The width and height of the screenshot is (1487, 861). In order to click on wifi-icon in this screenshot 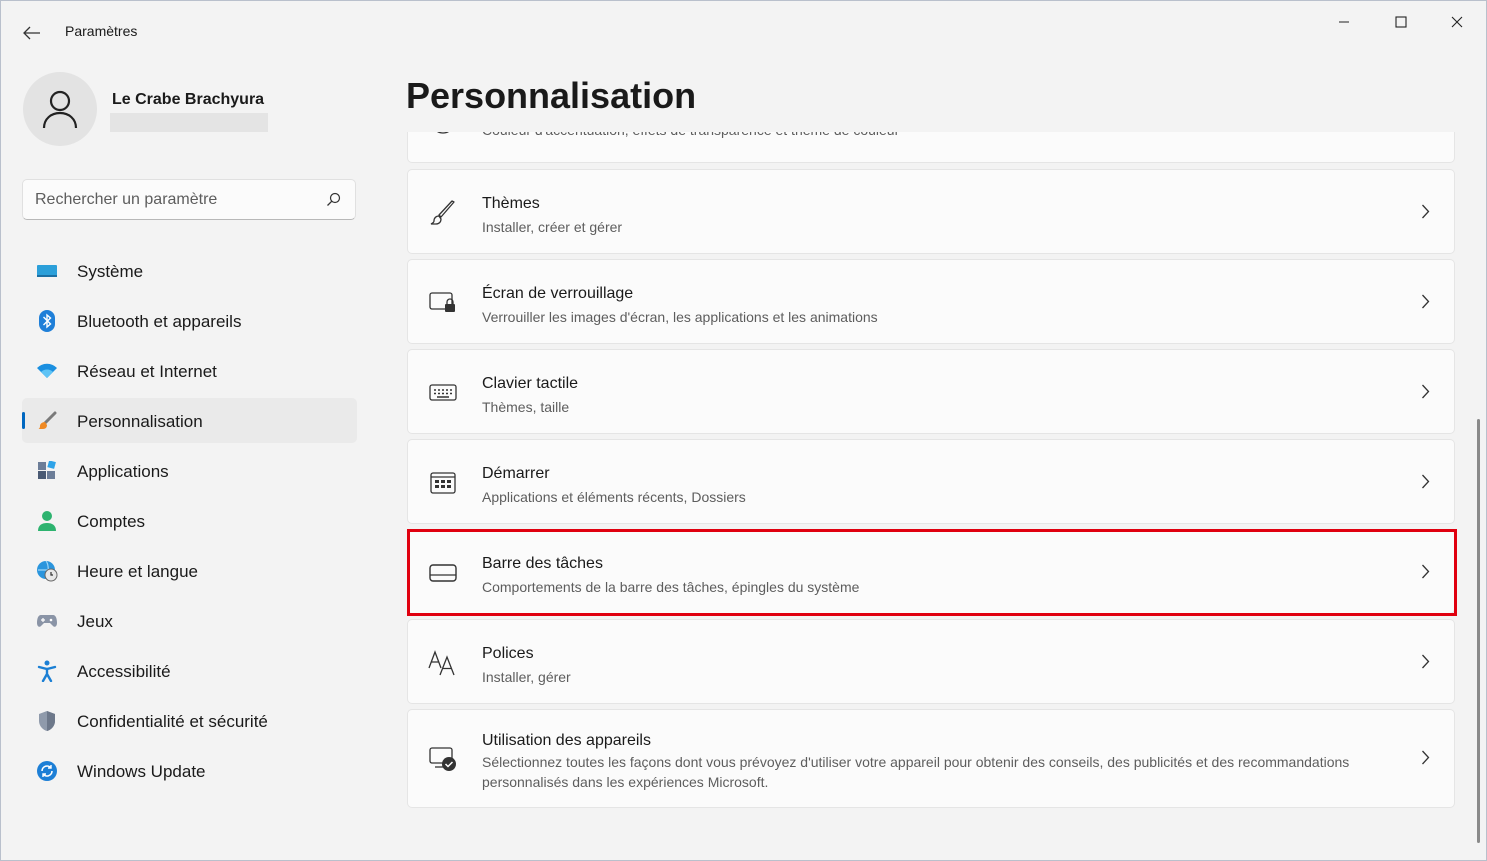, I will do `click(47, 371)`.